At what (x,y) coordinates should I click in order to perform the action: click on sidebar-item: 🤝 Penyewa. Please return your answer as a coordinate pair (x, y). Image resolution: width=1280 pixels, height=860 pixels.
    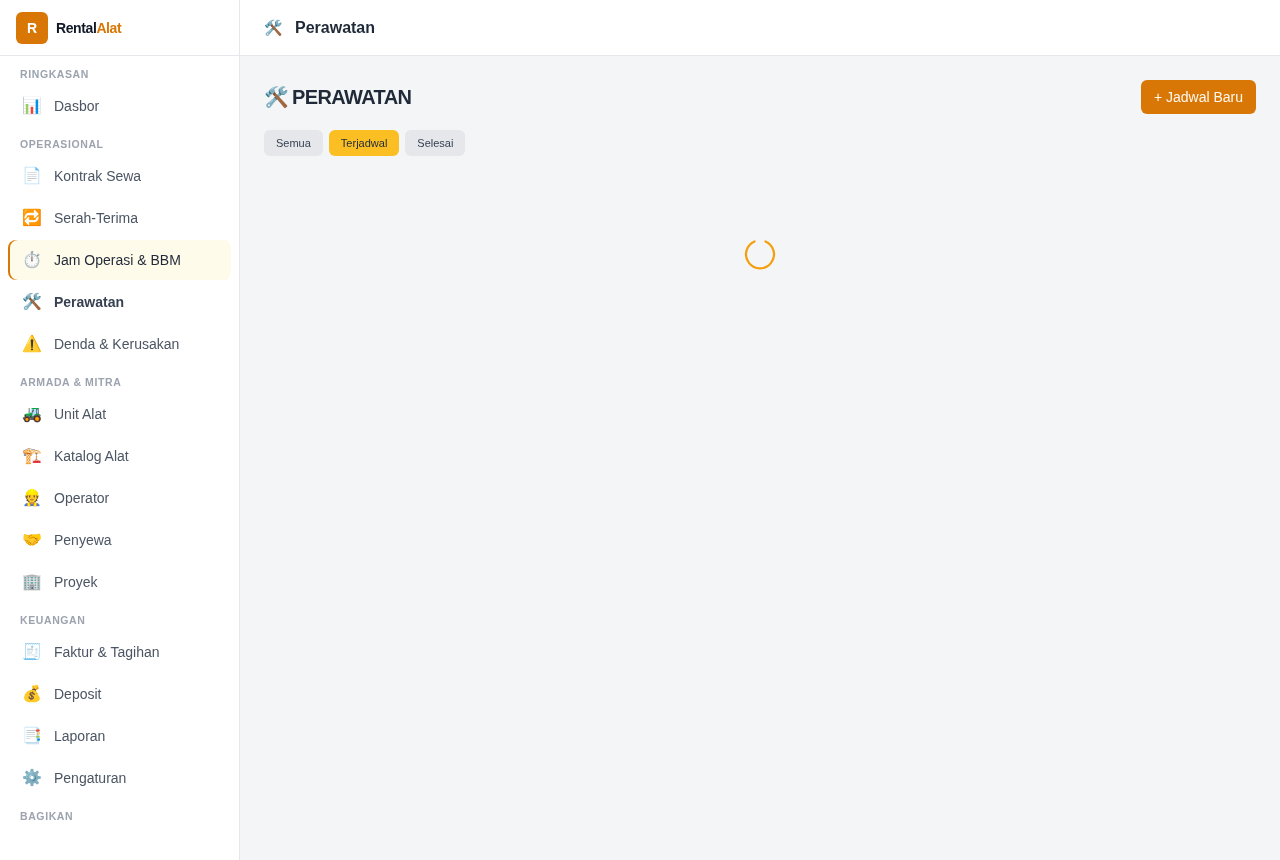
    Looking at the image, I should click on (119, 540).